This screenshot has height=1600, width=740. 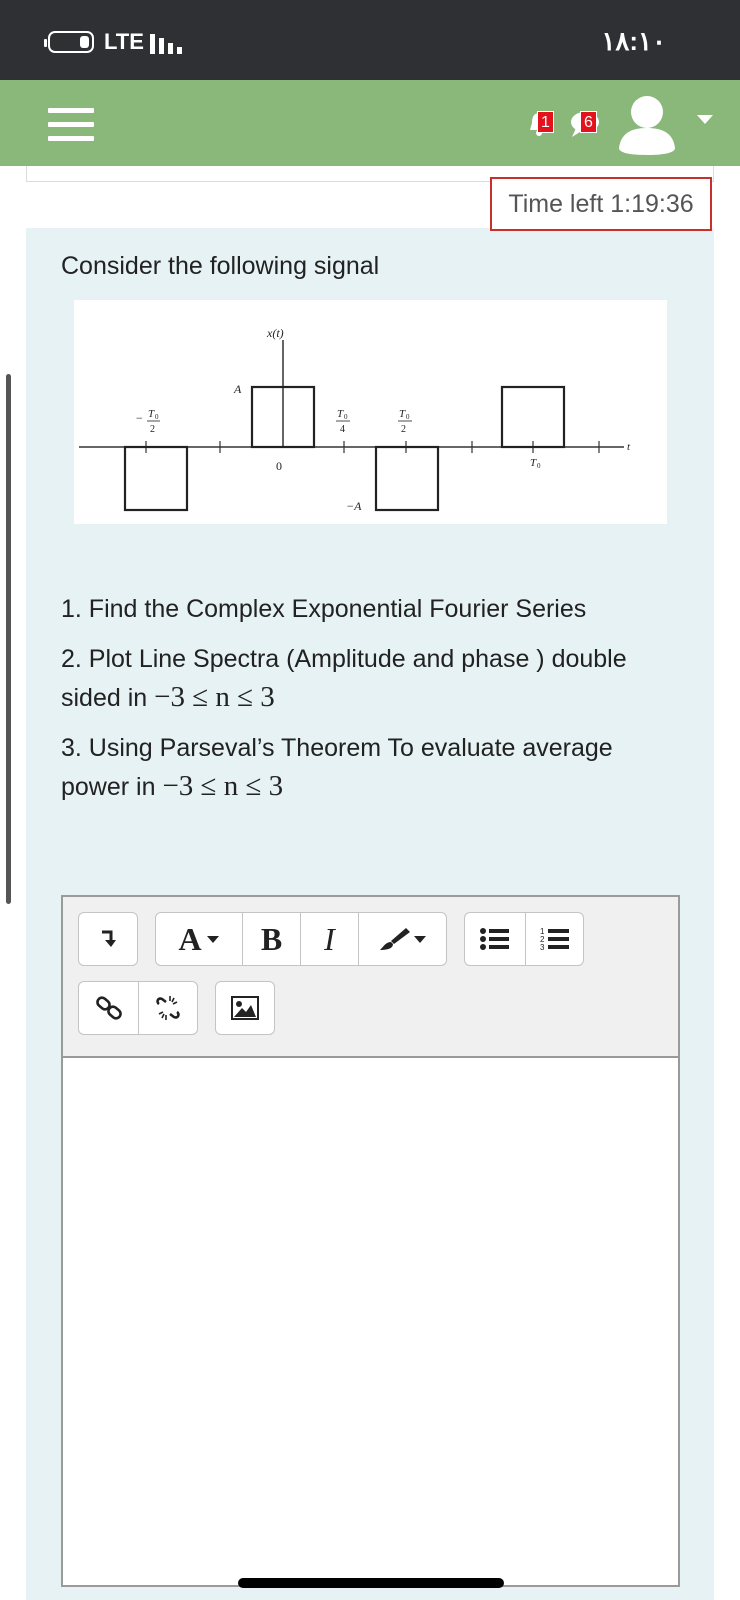 I want to click on image-icon, so click(x=245, y=1008).